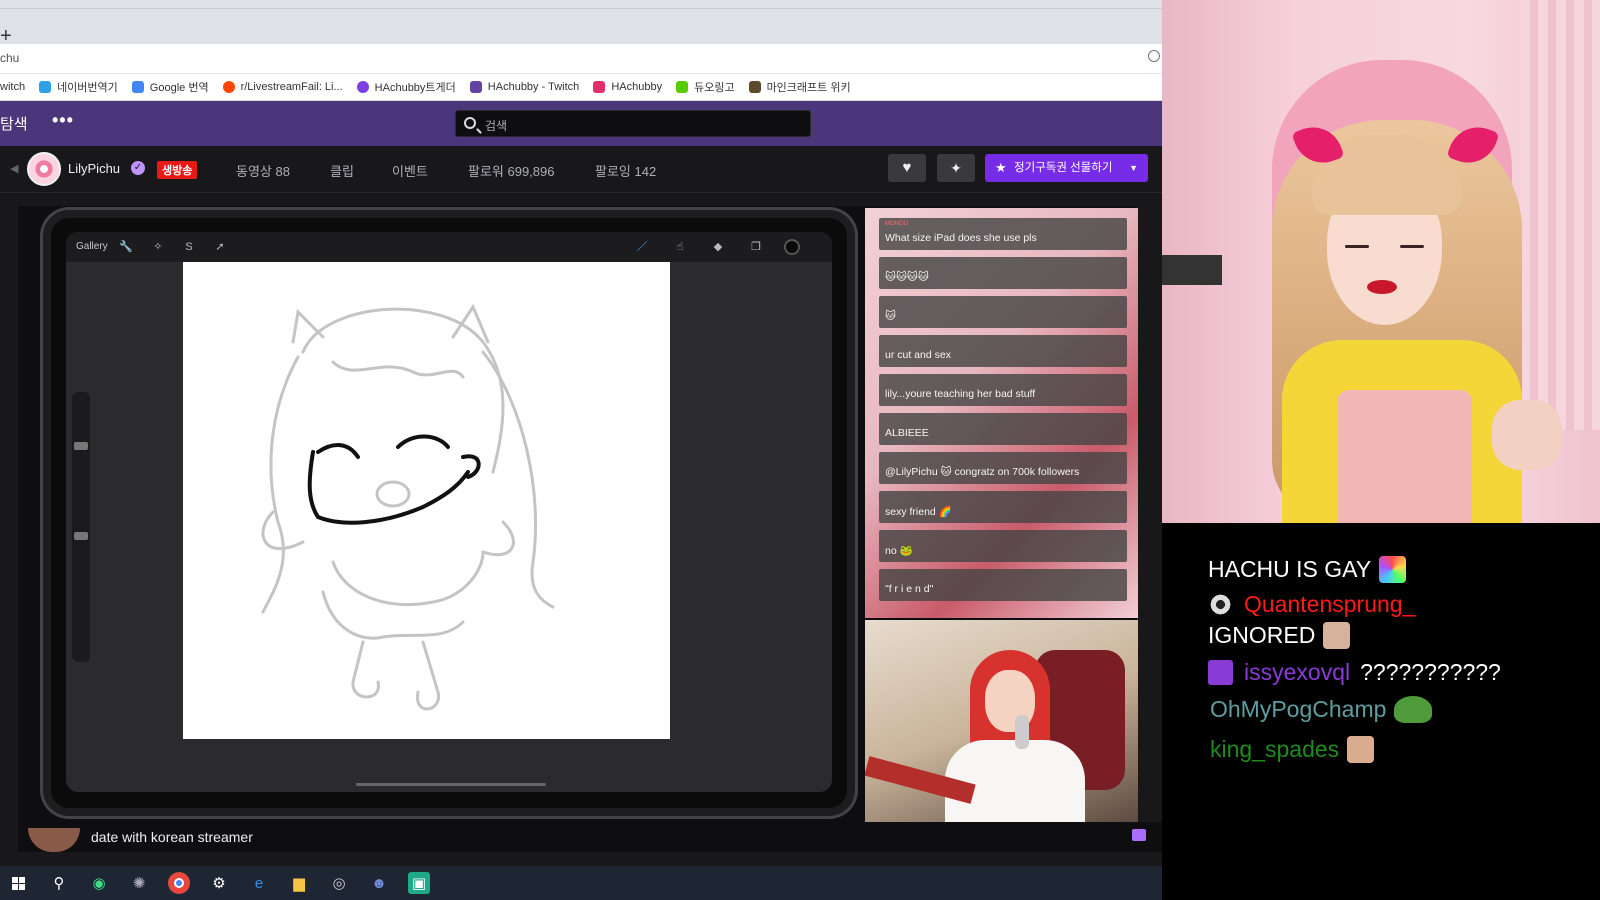 The height and width of the screenshot is (900, 1600). Describe the element at coordinates (220, 247) in the screenshot. I see `transform-icon: ➚` at that location.